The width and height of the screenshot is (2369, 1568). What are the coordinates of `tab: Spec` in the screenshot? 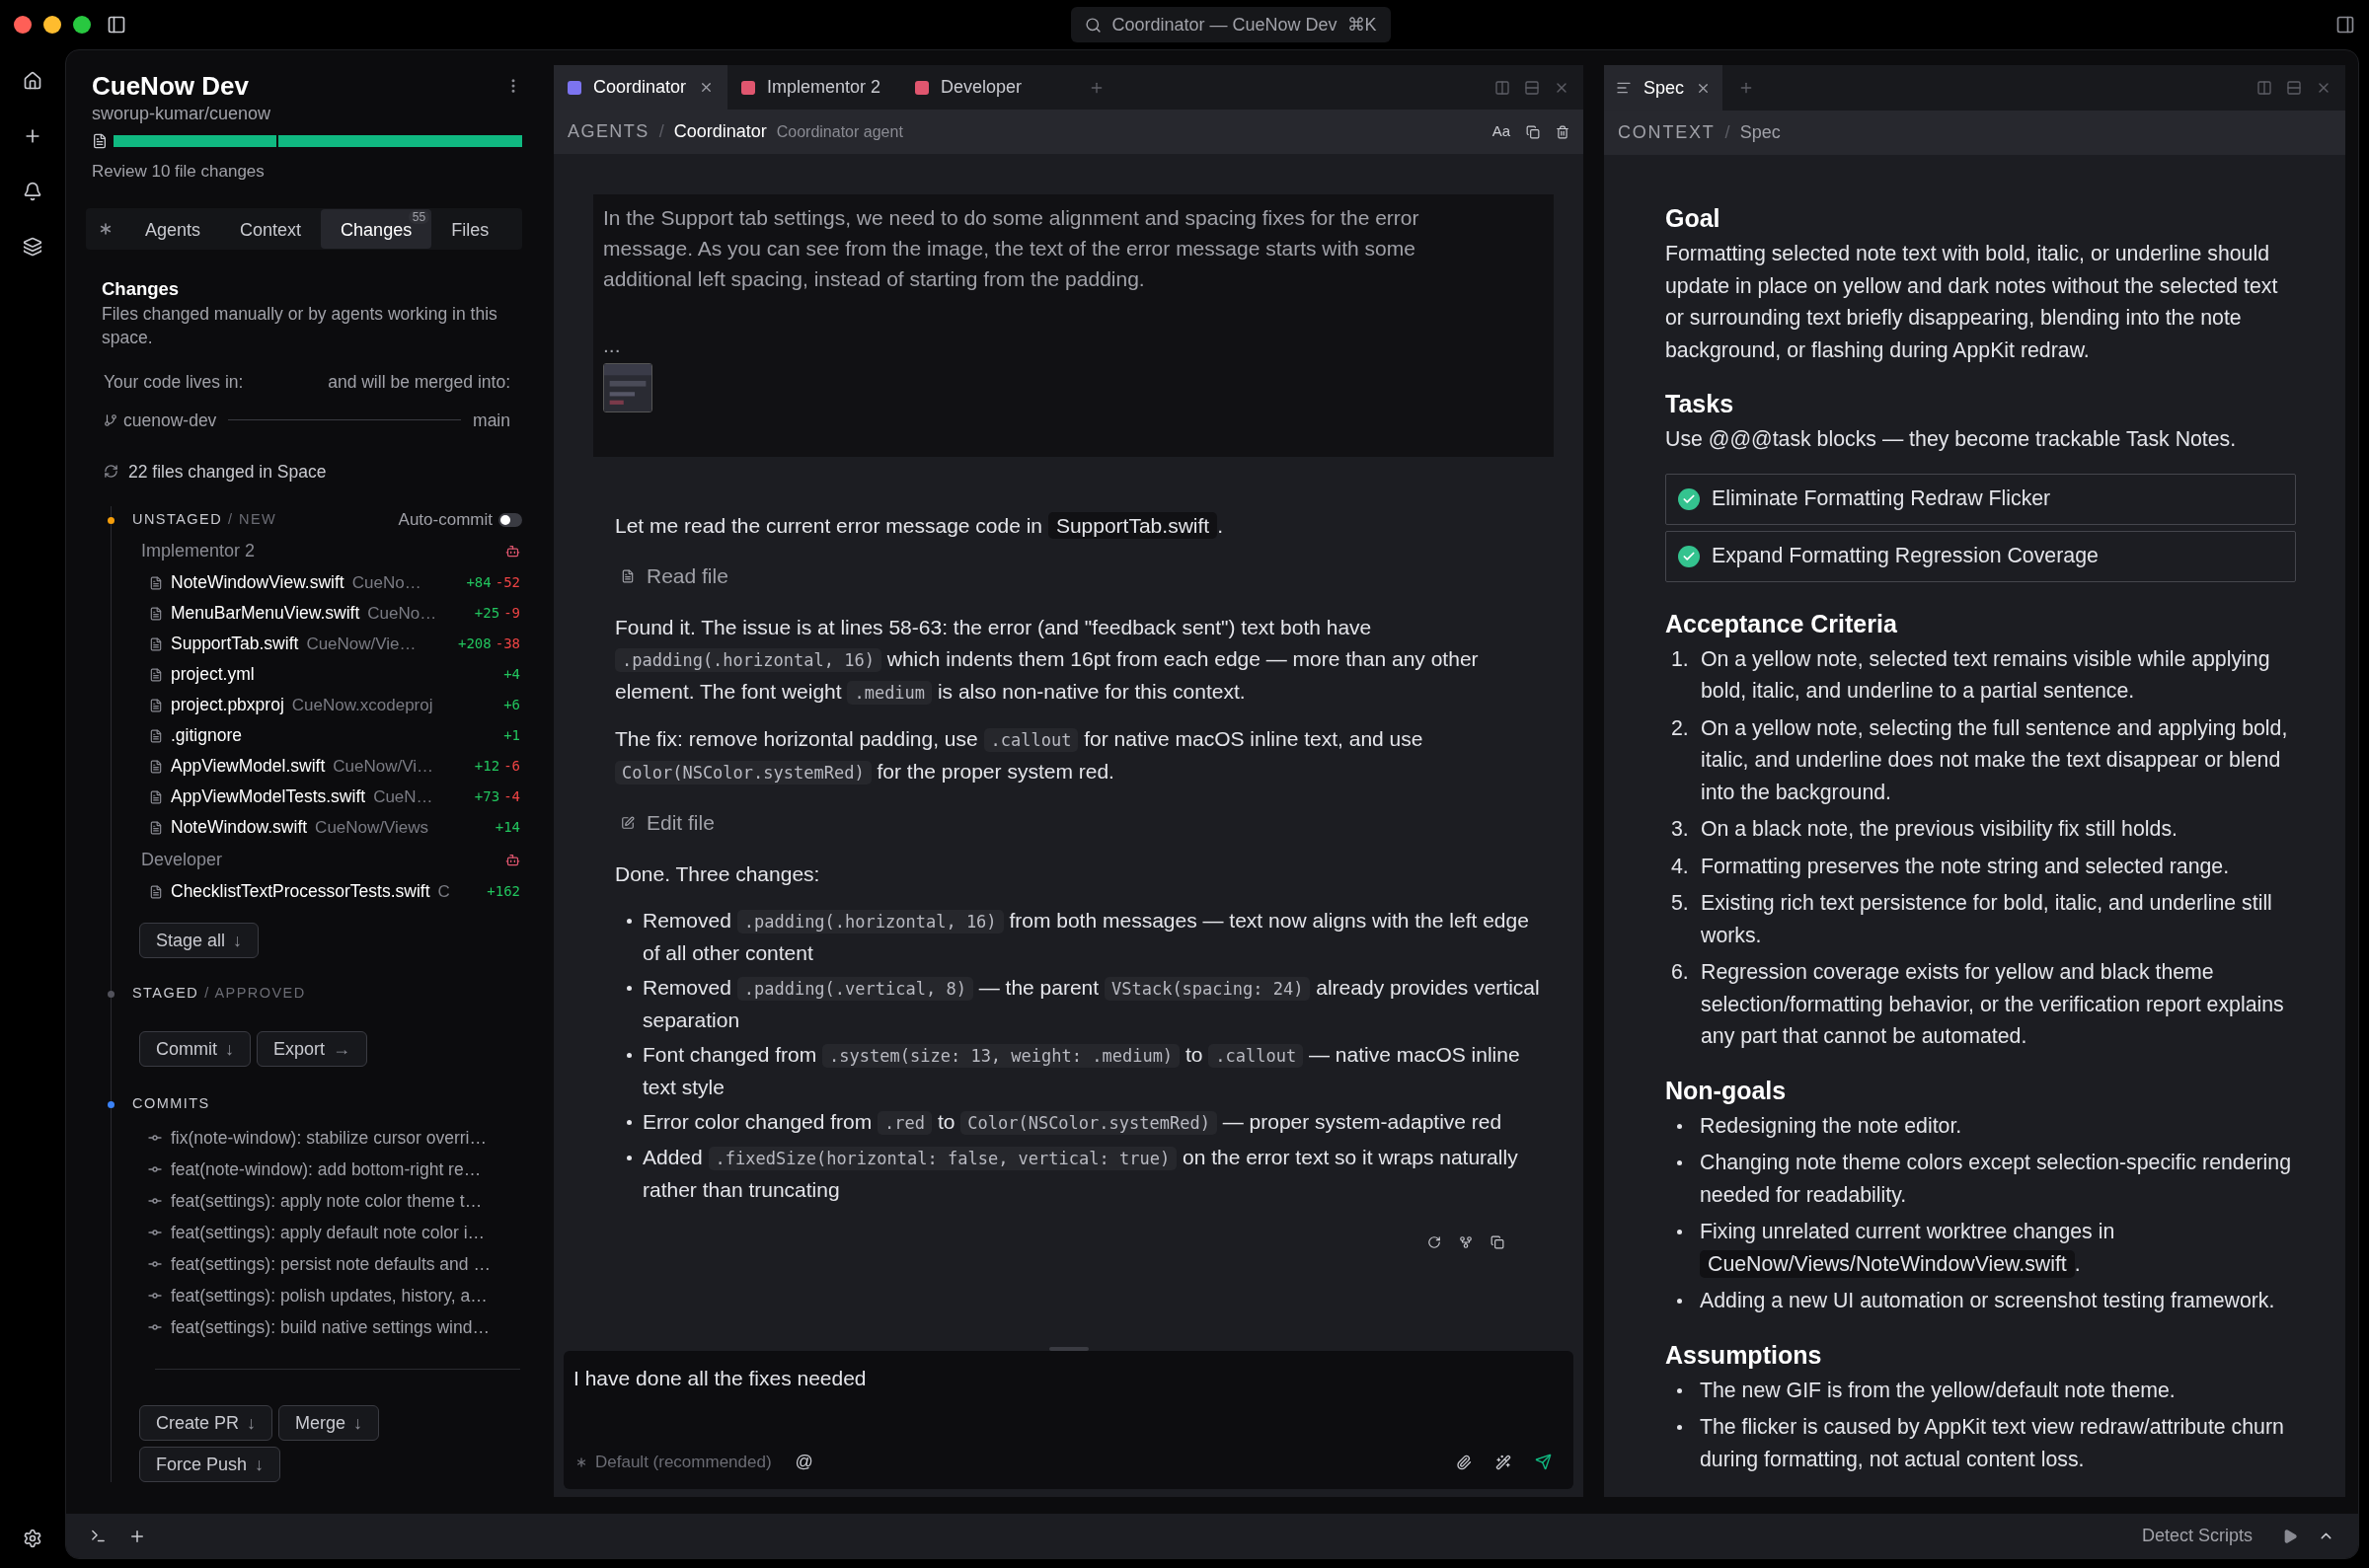 It's located at (1663, 88).